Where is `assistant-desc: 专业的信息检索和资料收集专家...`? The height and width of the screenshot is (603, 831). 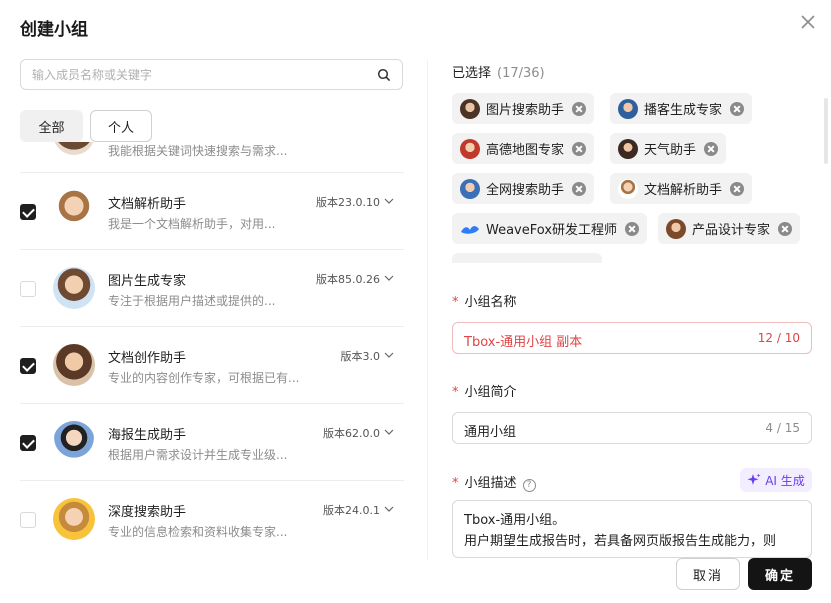 assistant-desc: 专业的信息检索和资料收集专家... is located at coordinates (198, 532).